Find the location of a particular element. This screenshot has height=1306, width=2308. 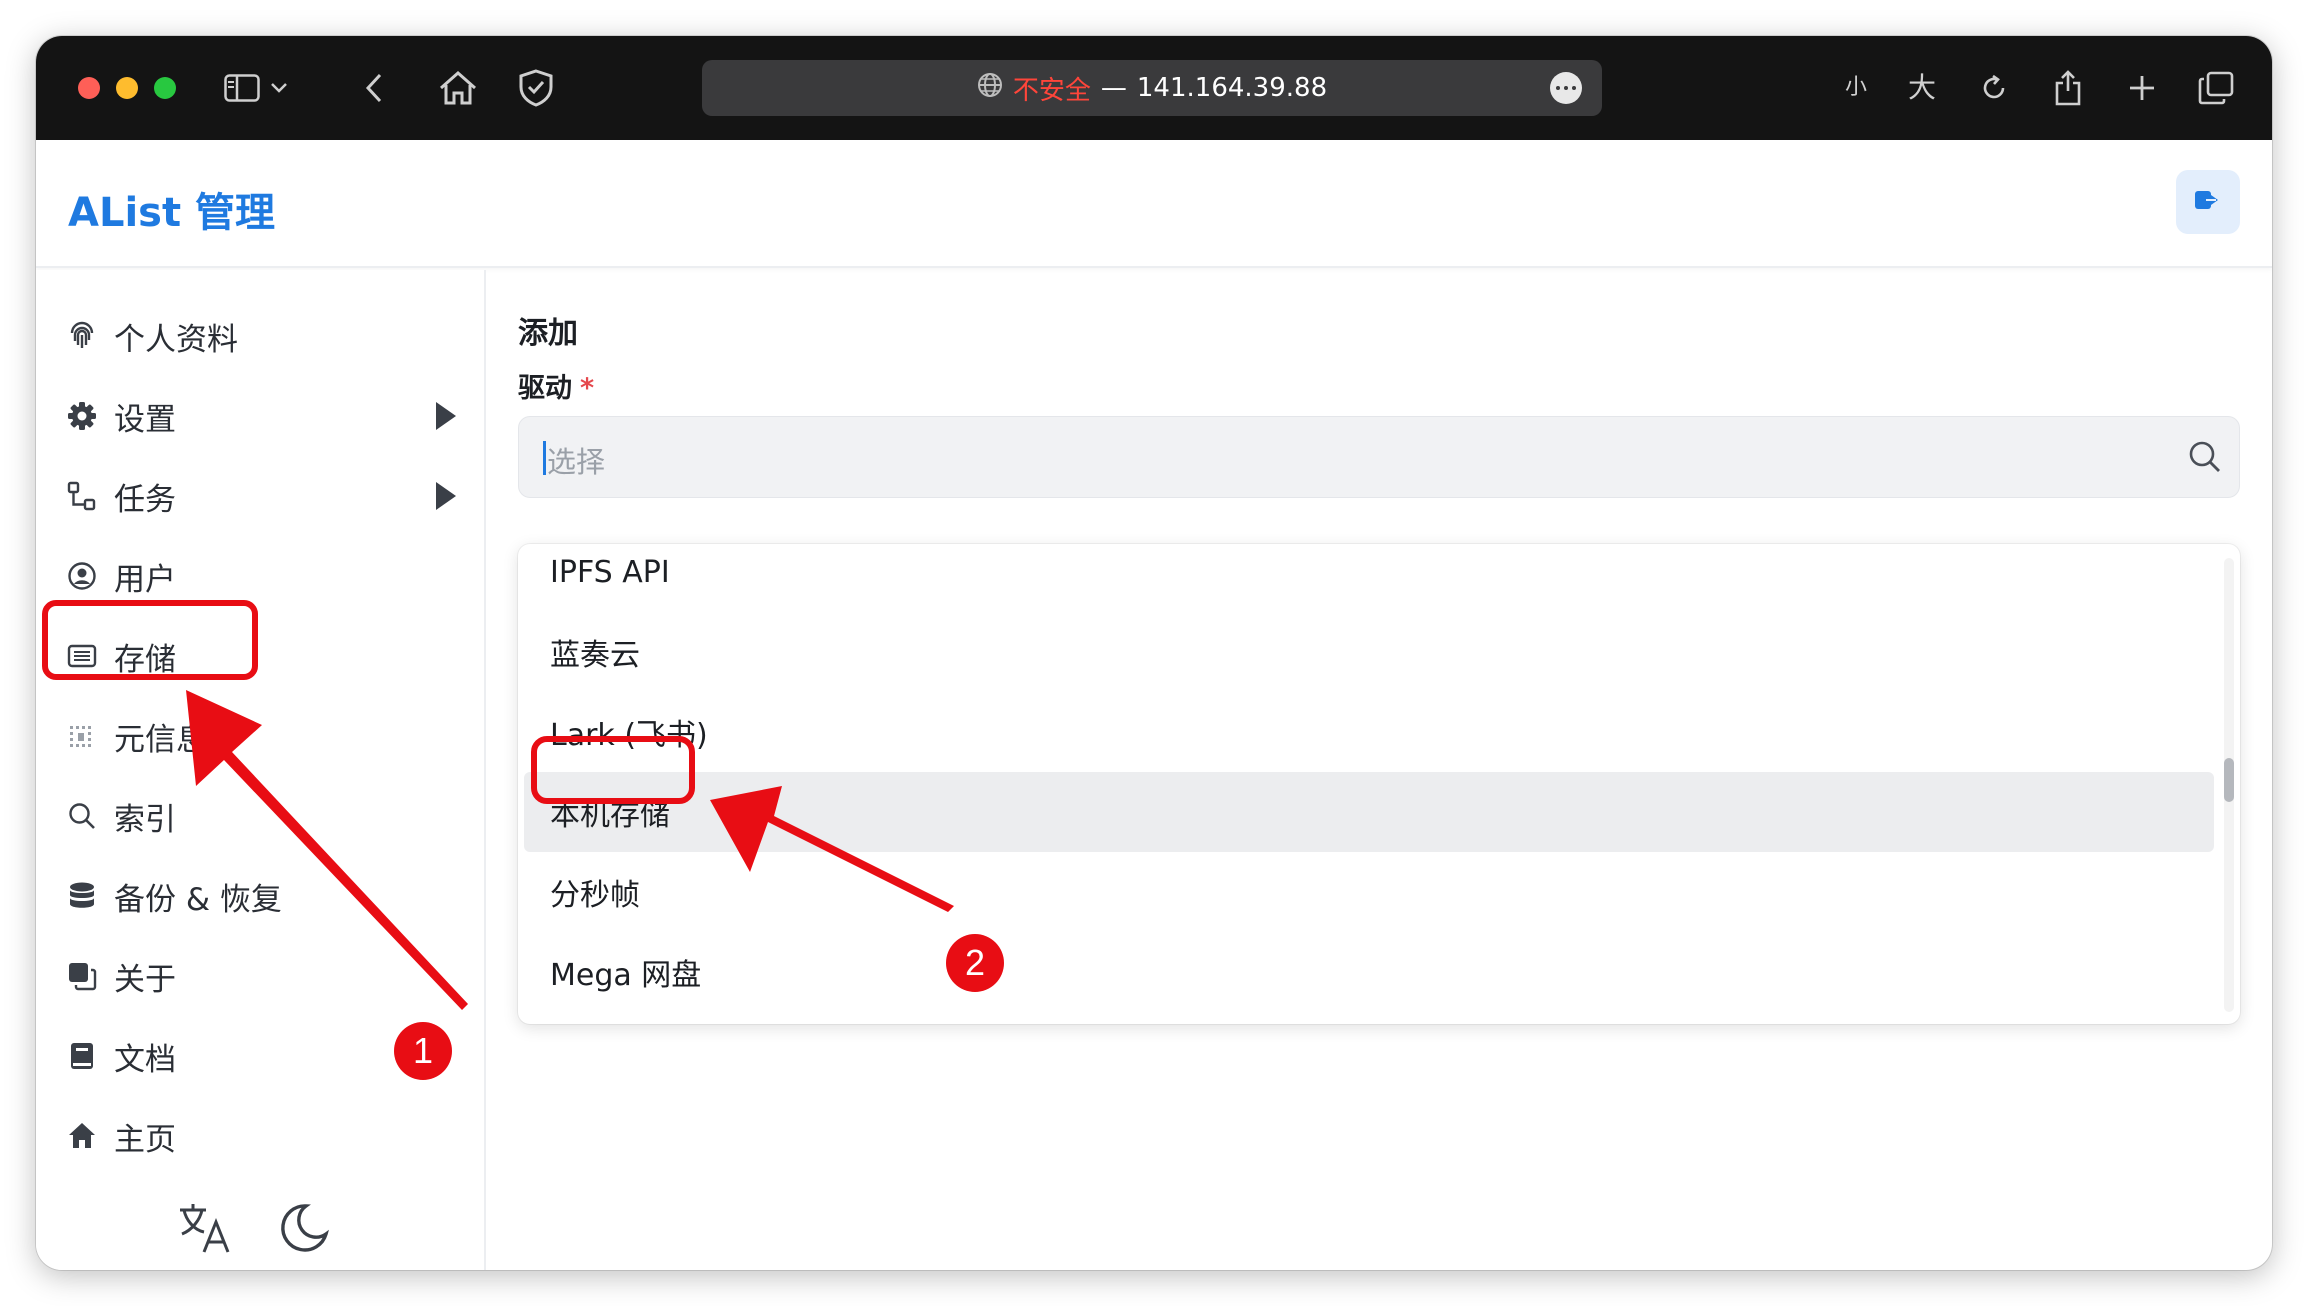

copy-icon is located at coordinates (82, 976).